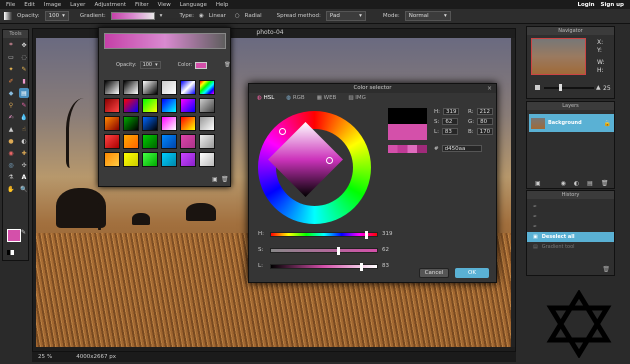 The height and width of the screenshot is (364, 630). I want to click on sponge-icon: ●, so click(11, 141).